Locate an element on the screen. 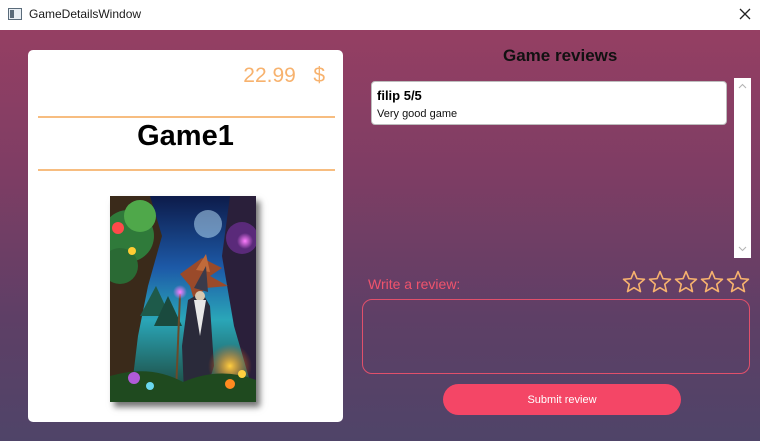  reviews-heading: Game reviews is located at coordinates (560, 55).